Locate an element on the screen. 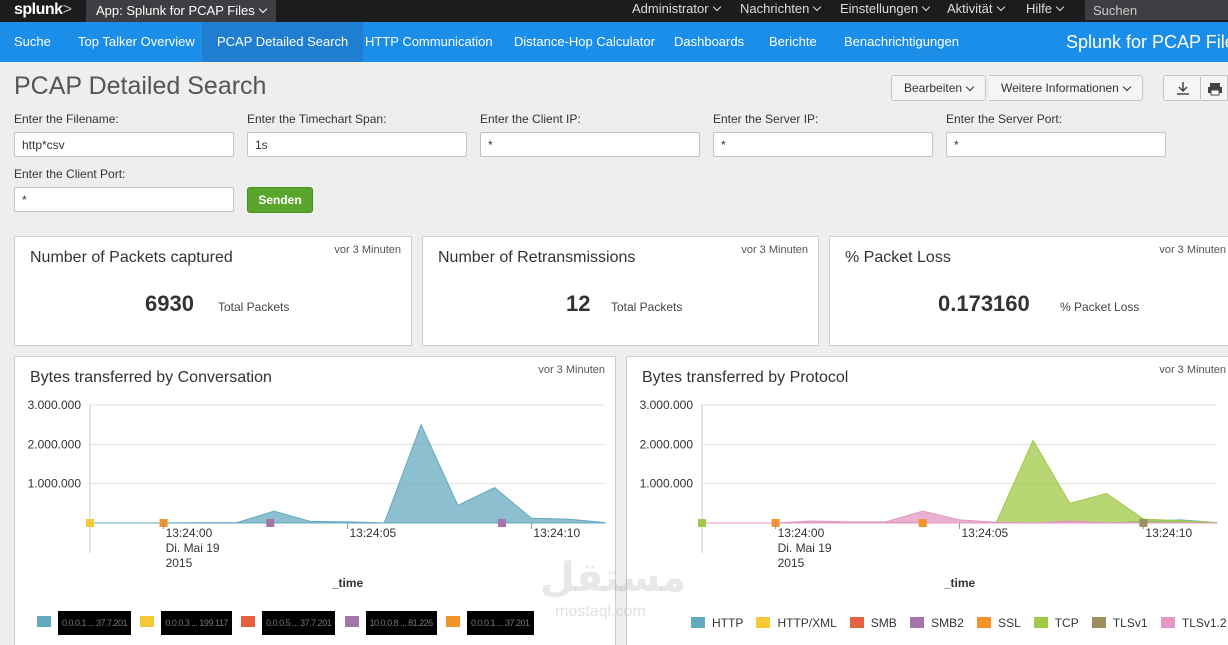 The width and height of the screenshot is (1228, 645). print-icon is located at coordinates (1215, 89).